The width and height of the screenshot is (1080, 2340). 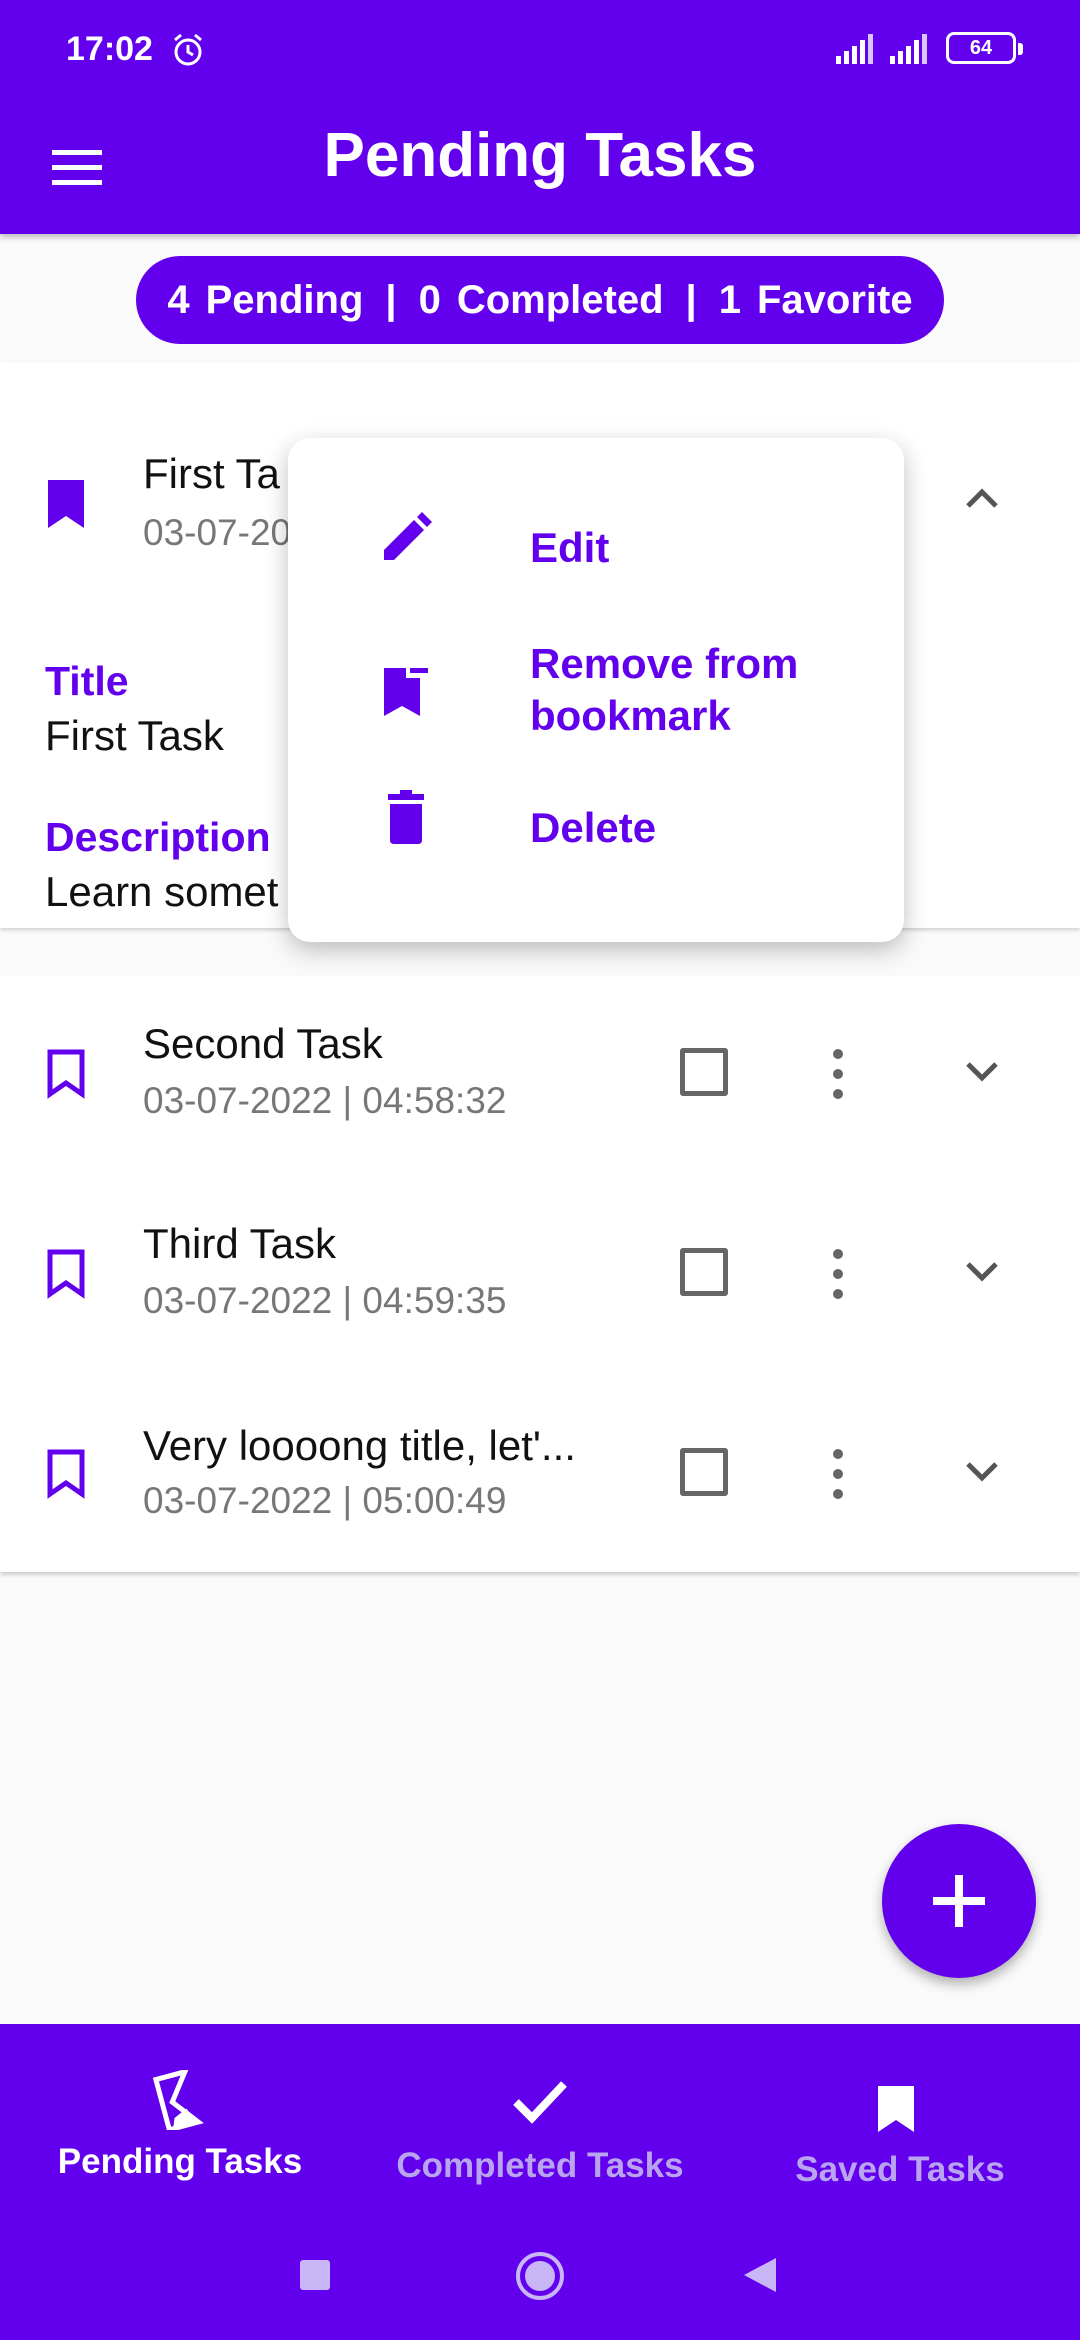 I want to click on app-bar: Pending Tasks, so click(x=540, y=167).